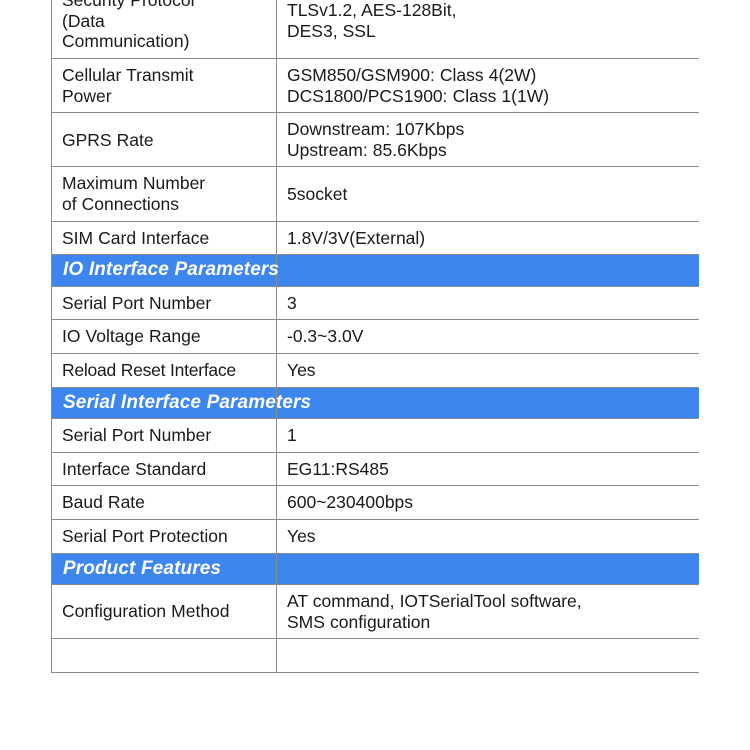 The width and height of the screenshot is (750, 750). Describe the element at coordinates (164, 503) in the screenshot. I see `spec-label: Baud Rate` at that location.